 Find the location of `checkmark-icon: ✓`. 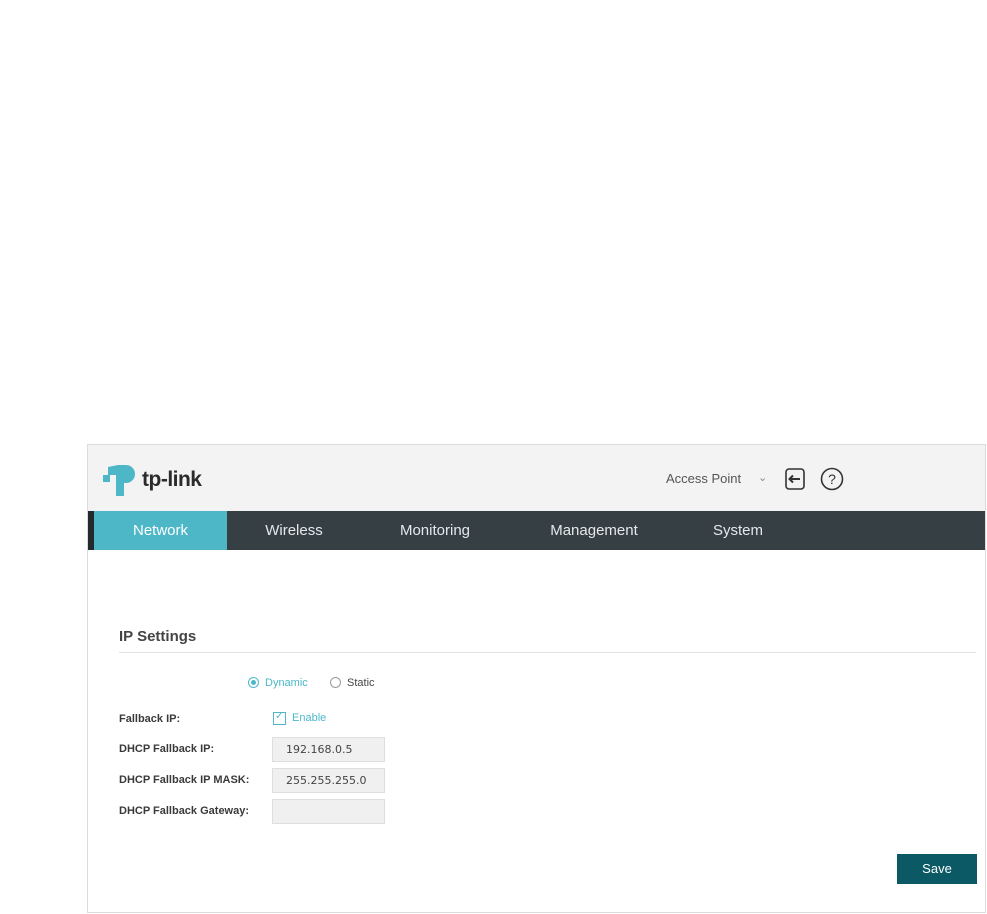

checkmark-icon: ✓ is located at coordinates (279, 716).